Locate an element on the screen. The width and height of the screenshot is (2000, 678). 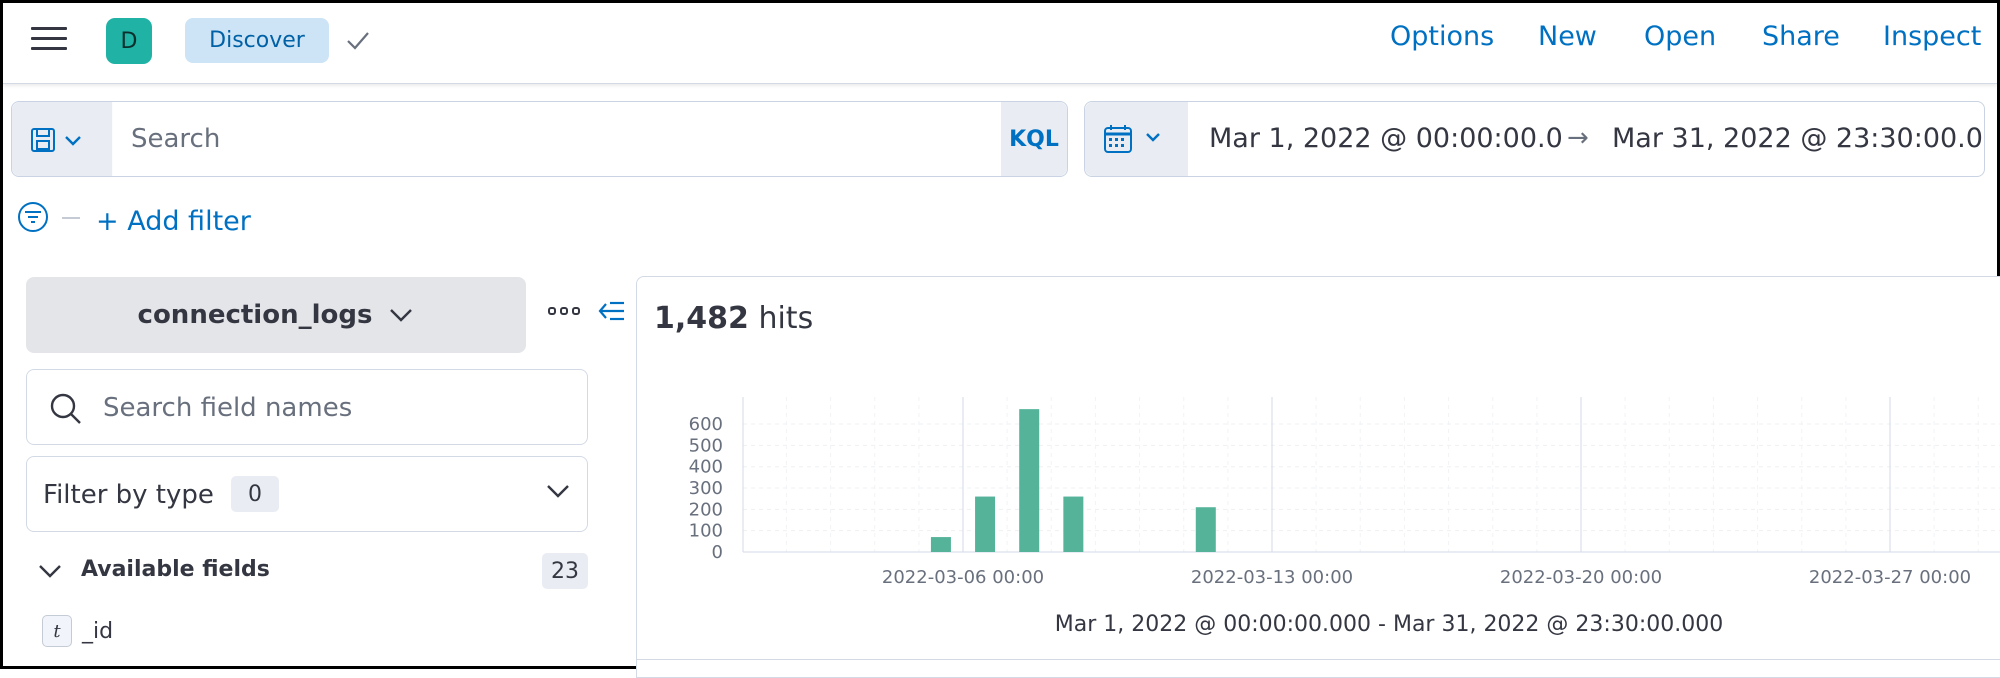
filter-count-badge: 0 is located at coordinates (255, 494).